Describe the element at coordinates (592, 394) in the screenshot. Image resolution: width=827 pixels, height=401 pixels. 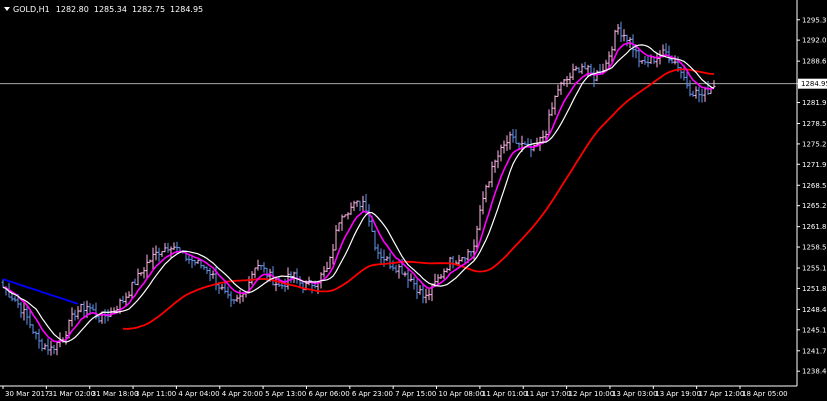
I see `time-tick-label: 12 Apr 10:00` at that location.